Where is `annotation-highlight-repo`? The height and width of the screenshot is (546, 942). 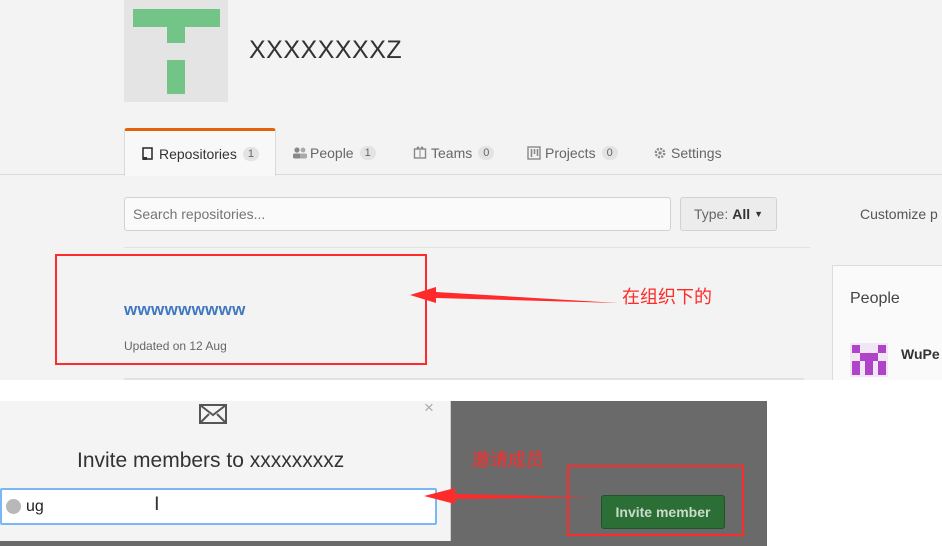
annotation-highlight-repo is located at coordinates (241, 309).